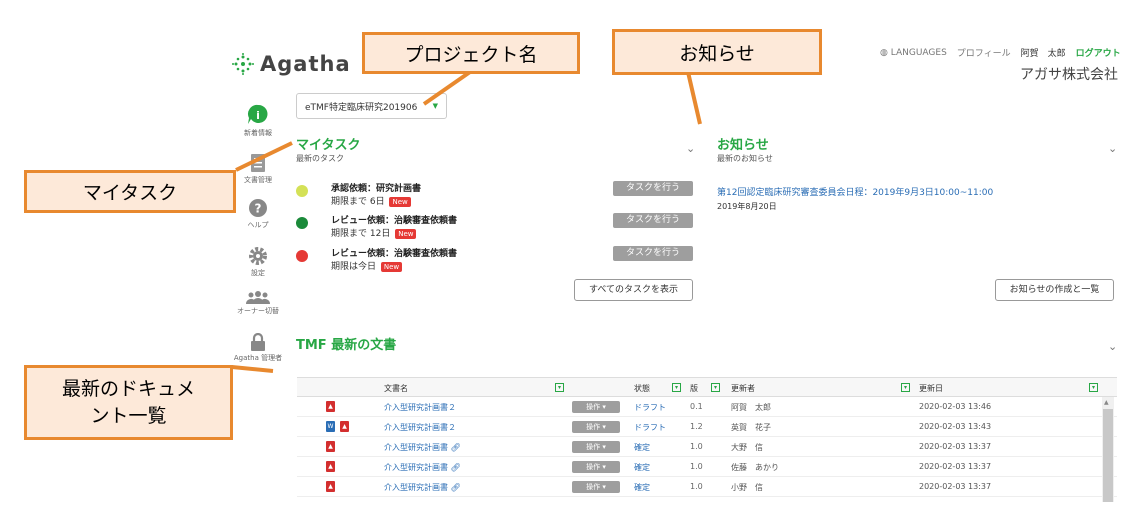  What do you see at coordinates (471, 53) in the screenshot?
I see `callout-project-name: プロジェクト名` at bounding box center [471, 53].